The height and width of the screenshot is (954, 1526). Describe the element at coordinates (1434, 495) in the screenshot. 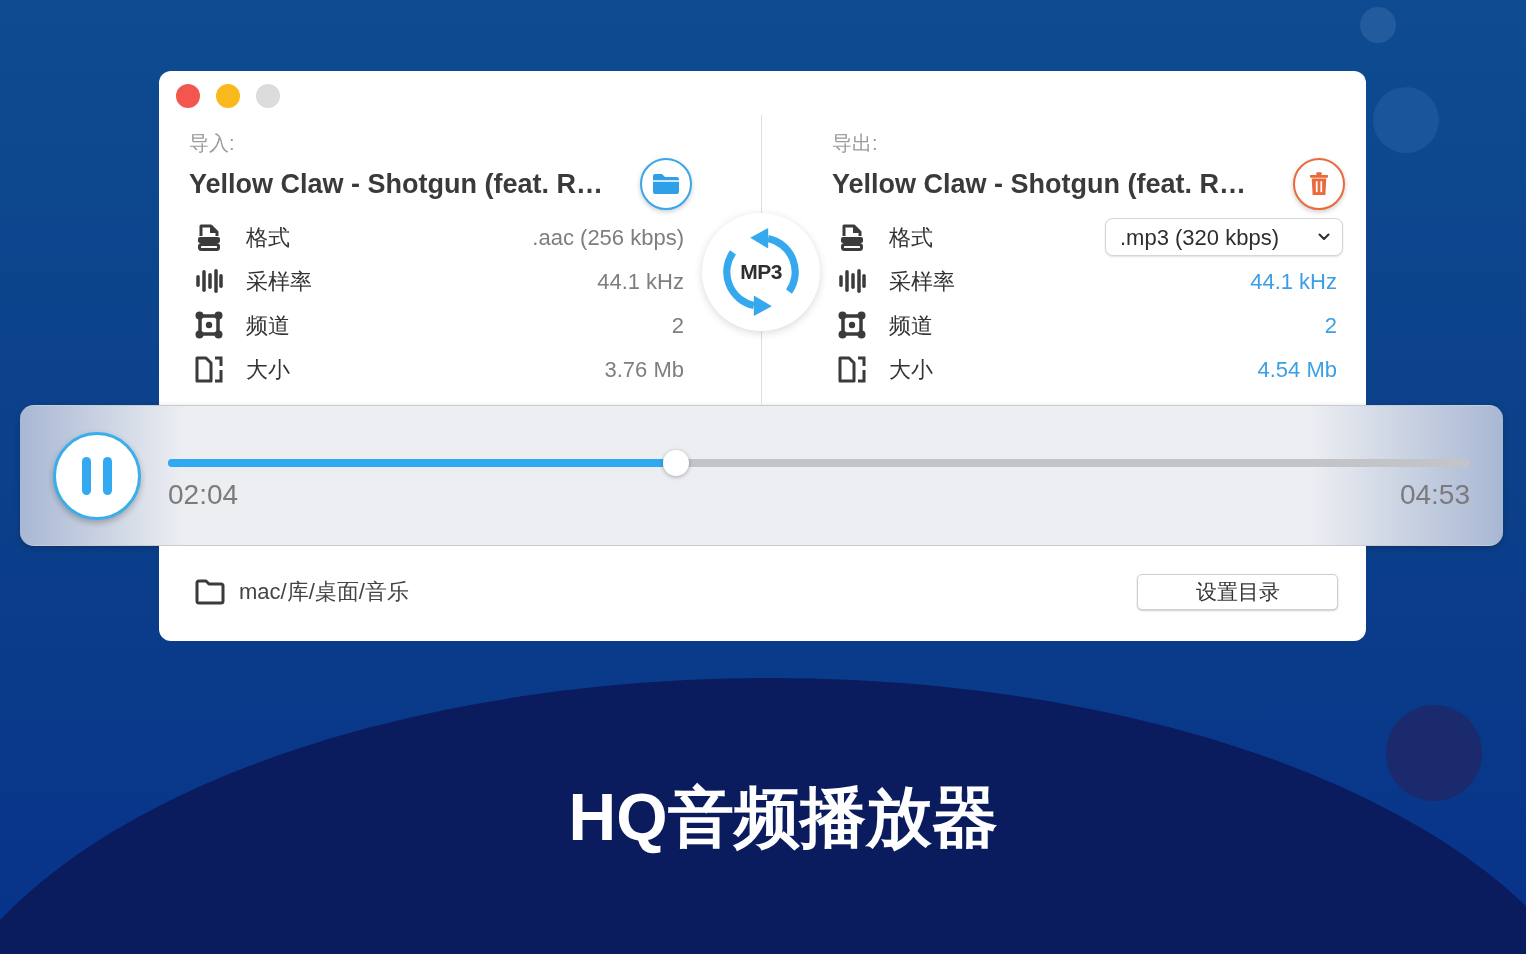

I see `total-duration: 04:53` at that location.